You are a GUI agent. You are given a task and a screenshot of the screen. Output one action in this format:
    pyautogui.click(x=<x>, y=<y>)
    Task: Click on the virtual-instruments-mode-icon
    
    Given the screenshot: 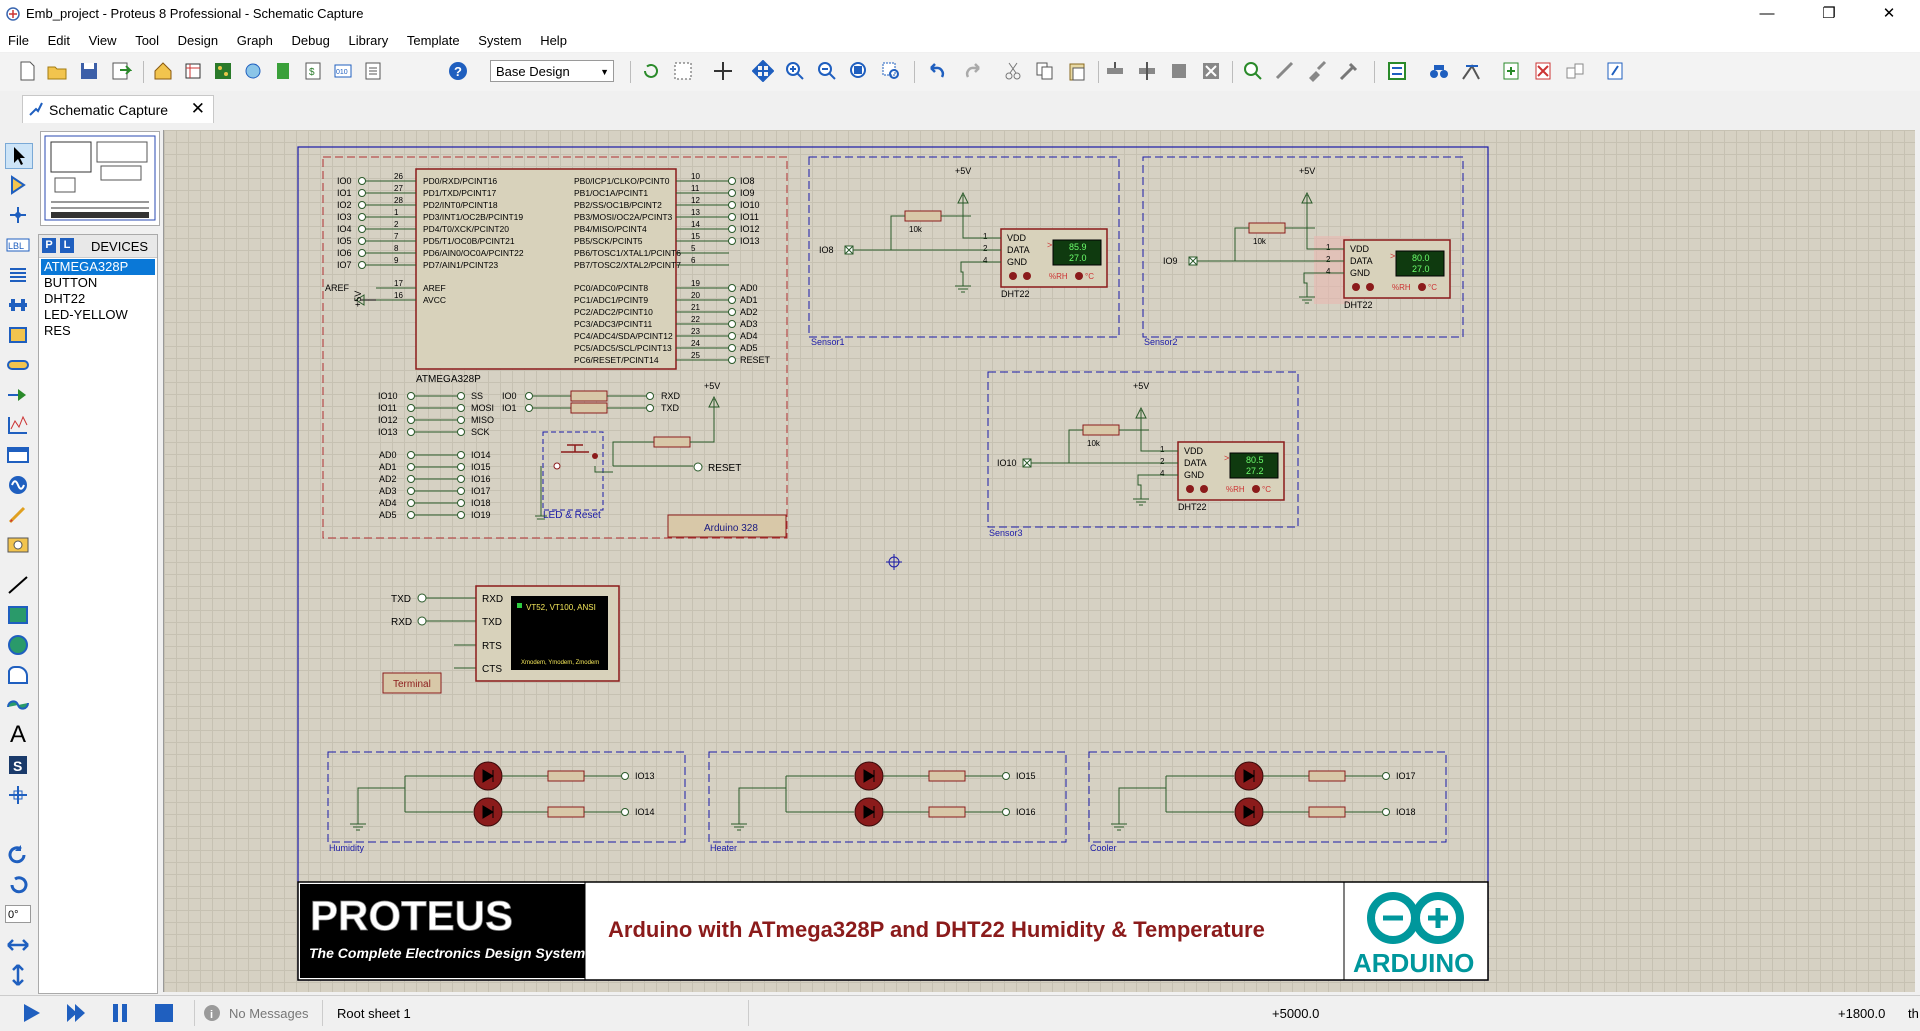 What is the action you would take?
    pyautogui.click(x=18, y=545)
    